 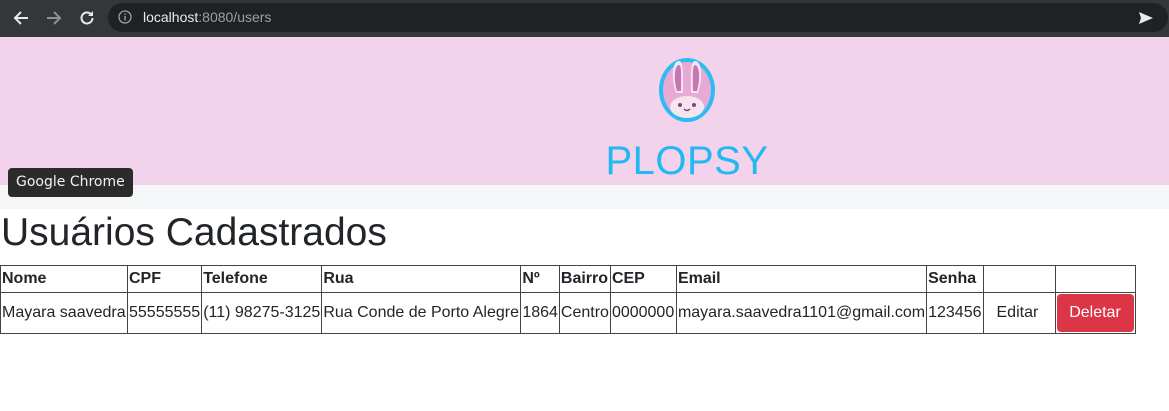 What do you see at coordinates (540, 279) in the screenshot?
I see `column-header-numero: Nº` at bounding box center [540, 279].